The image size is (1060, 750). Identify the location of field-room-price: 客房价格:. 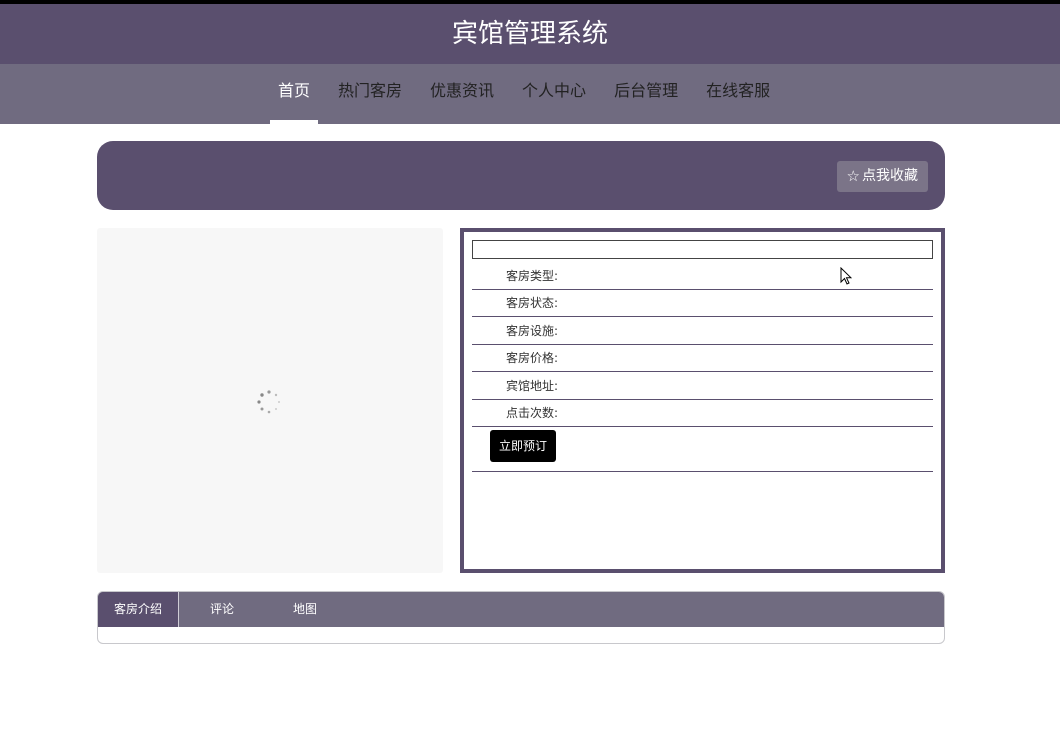
(702, 358).